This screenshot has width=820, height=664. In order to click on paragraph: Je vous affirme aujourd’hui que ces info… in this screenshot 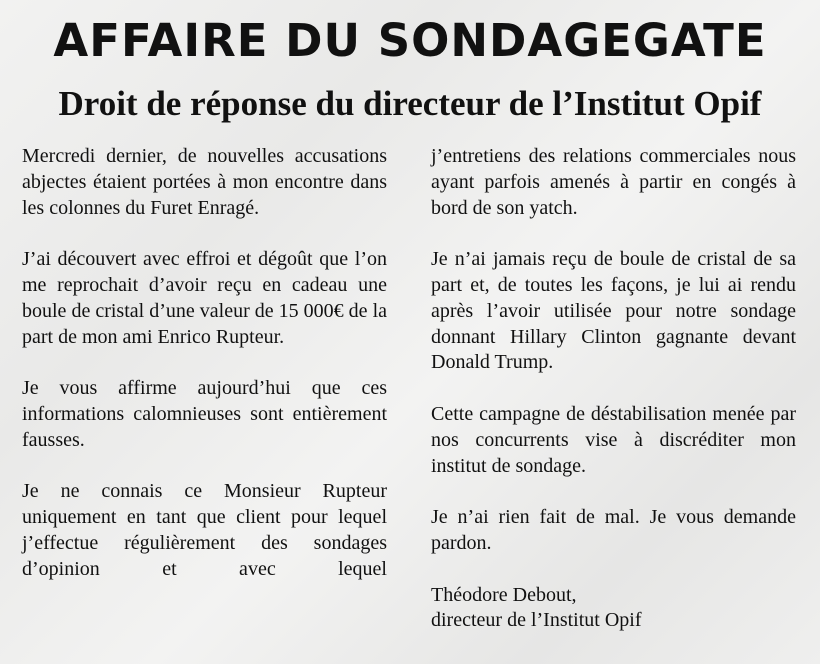, I will do `click(204, 414)`.